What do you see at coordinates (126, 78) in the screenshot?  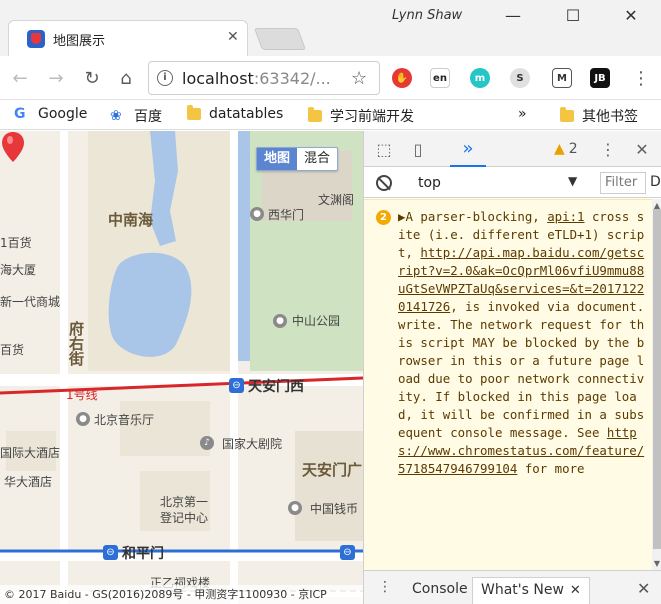 I see `home-button: ⌂` at bounding box center [126, 78].